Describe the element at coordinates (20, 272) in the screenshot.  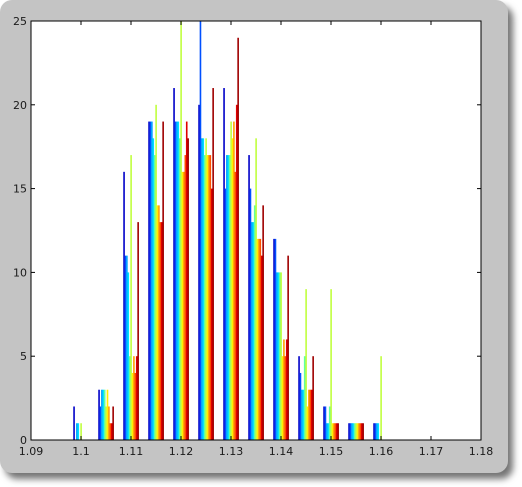
I see `y-tick-label: 10` at that location.